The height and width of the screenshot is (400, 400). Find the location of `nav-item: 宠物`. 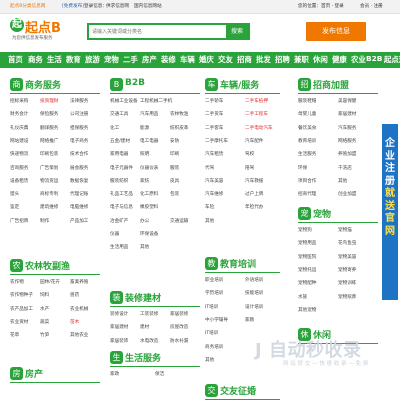

nav-item: 宠物 is located at coordinates (111, 59).